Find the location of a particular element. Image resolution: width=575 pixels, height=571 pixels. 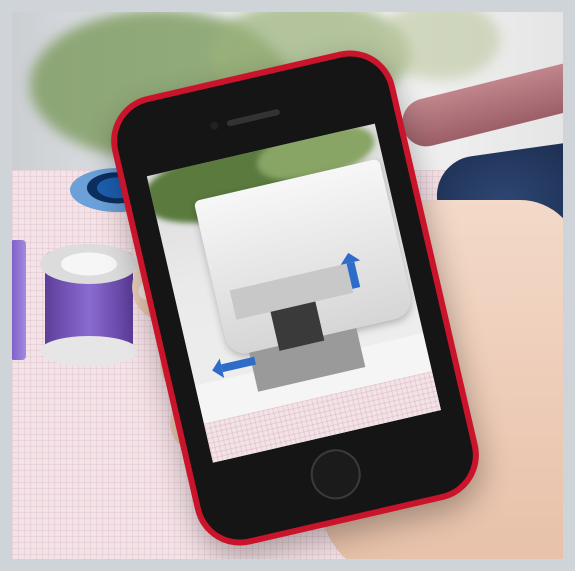

home-button is located at coordinates (335, 474).